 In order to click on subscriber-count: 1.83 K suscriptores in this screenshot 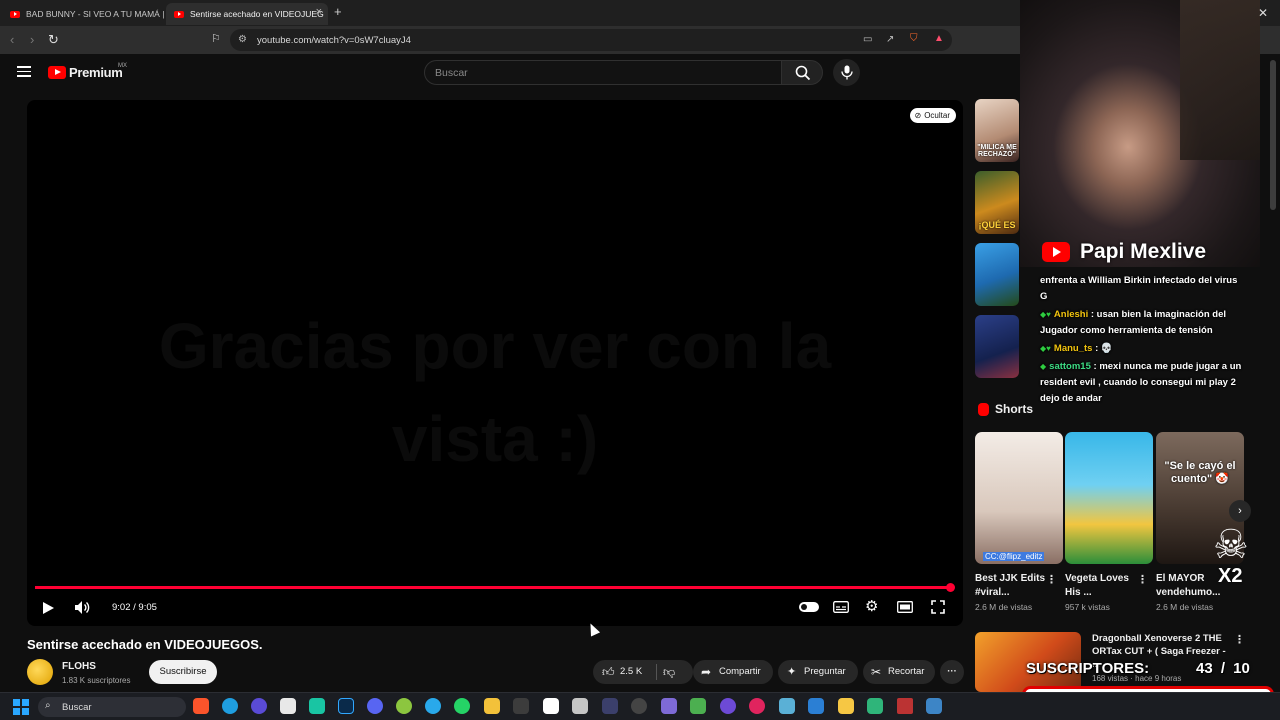, I will do `click(96, 680)`.